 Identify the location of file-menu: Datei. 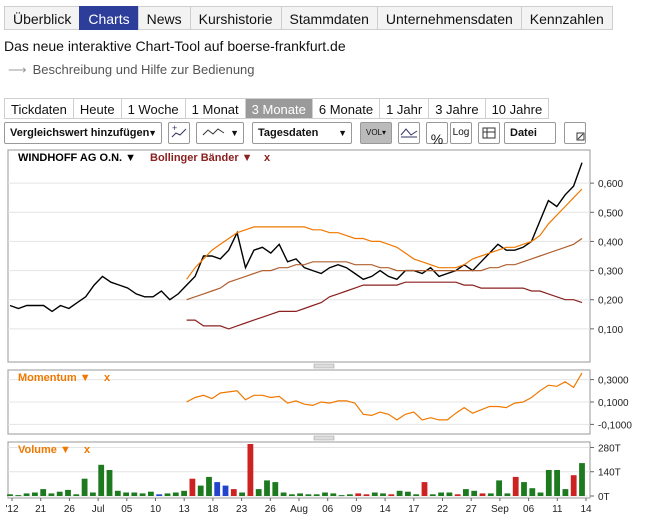
(530, 133).